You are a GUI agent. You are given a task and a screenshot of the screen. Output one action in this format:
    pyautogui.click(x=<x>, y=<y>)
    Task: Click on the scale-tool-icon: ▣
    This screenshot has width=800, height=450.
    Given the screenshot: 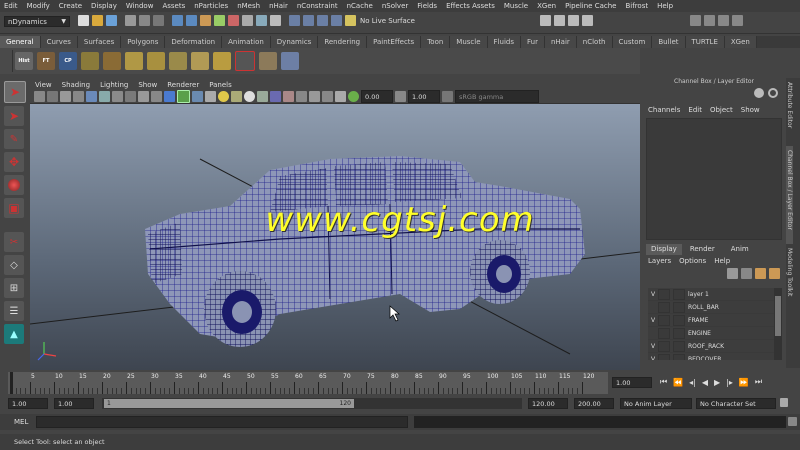 What is the action you would take?
    pyautogui.click(x=14, y=208)
    